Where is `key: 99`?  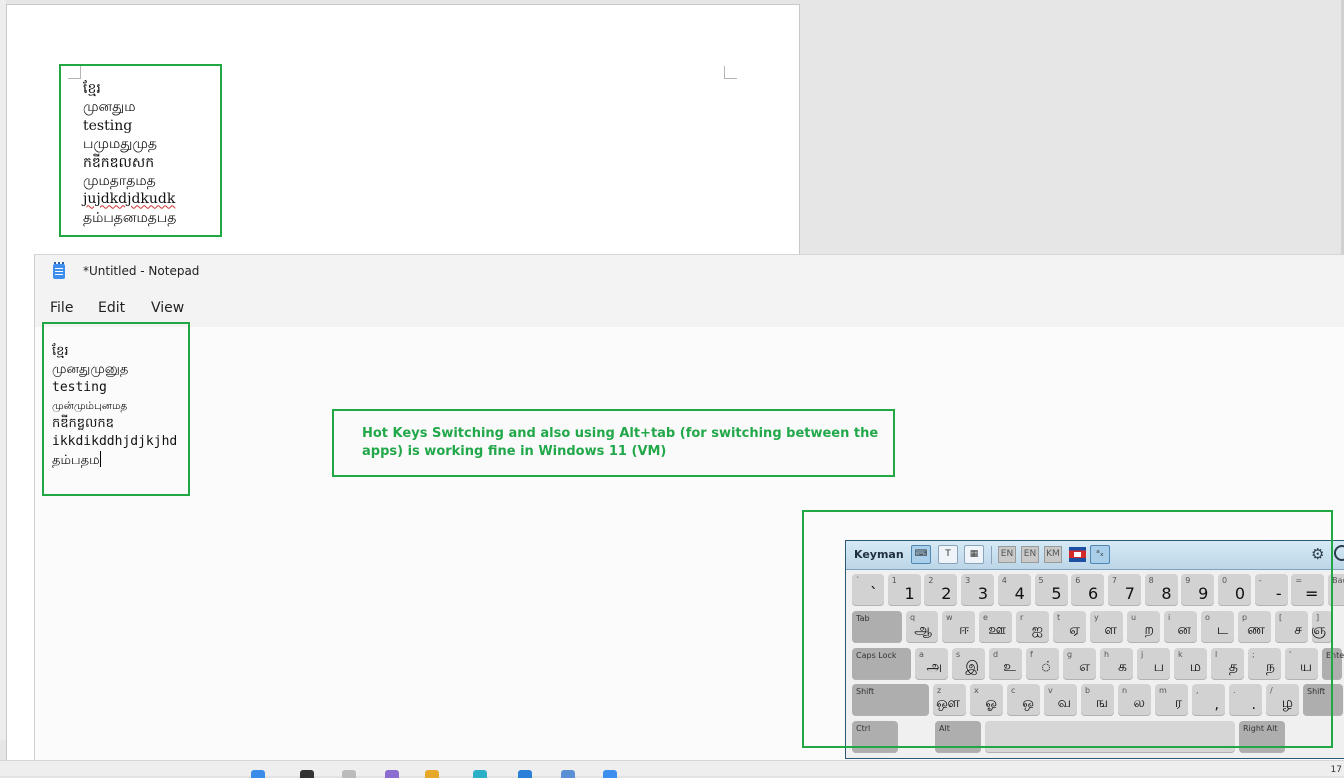 key: 99 is located at coordinates (1198, 590).